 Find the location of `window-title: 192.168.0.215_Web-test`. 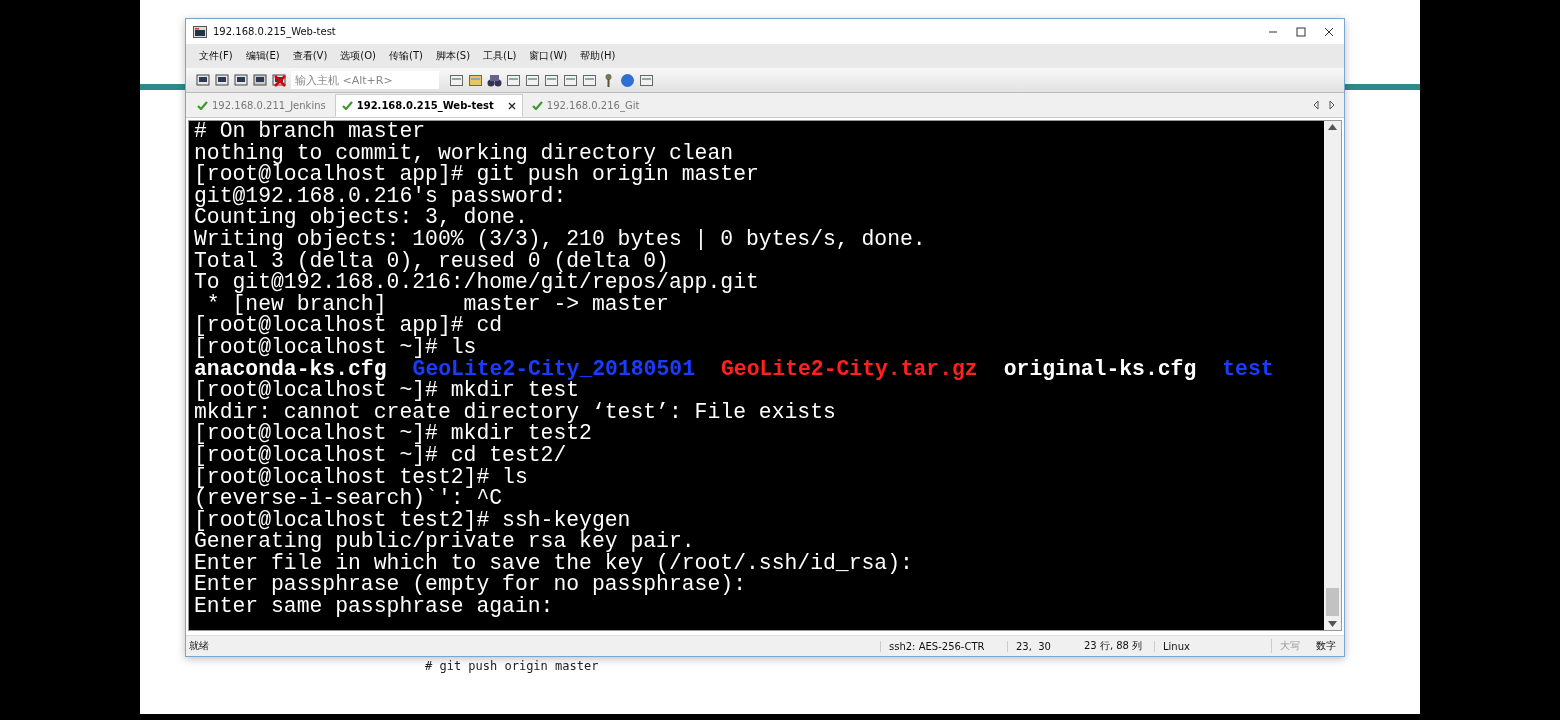

window-title: 192.168.0.215_Web-test is located at coordinates (274, 31).